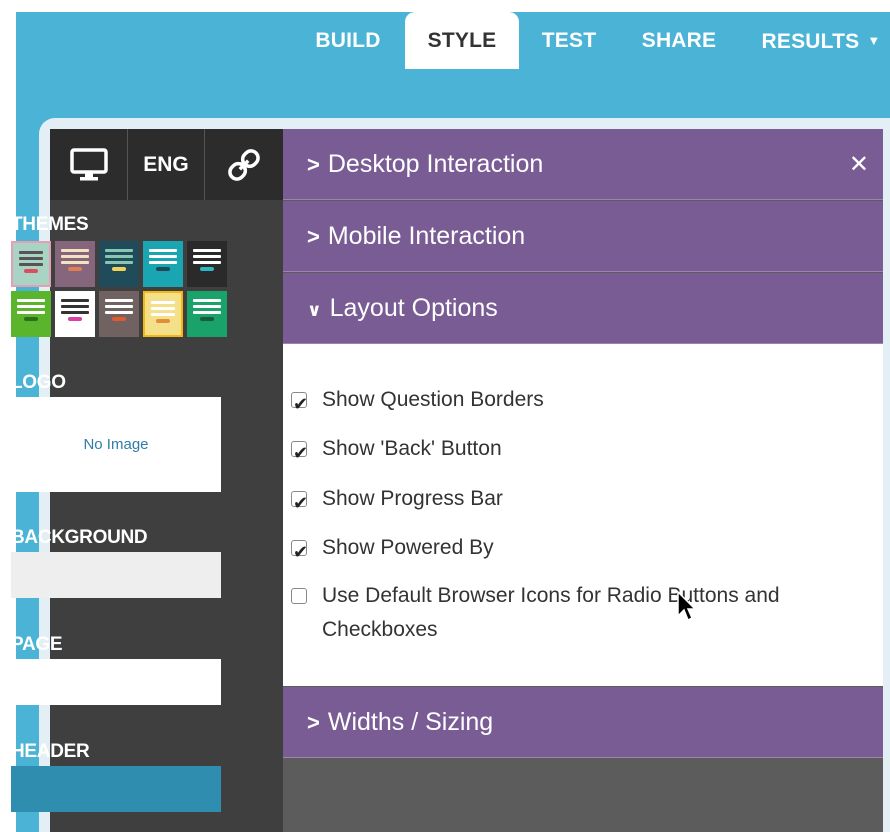 This screenshot has width=890, height=832. What do you see at coordinates (116, 575) in the screenshot?
I see `background-color-swatch` at bounding box center [116, 575].